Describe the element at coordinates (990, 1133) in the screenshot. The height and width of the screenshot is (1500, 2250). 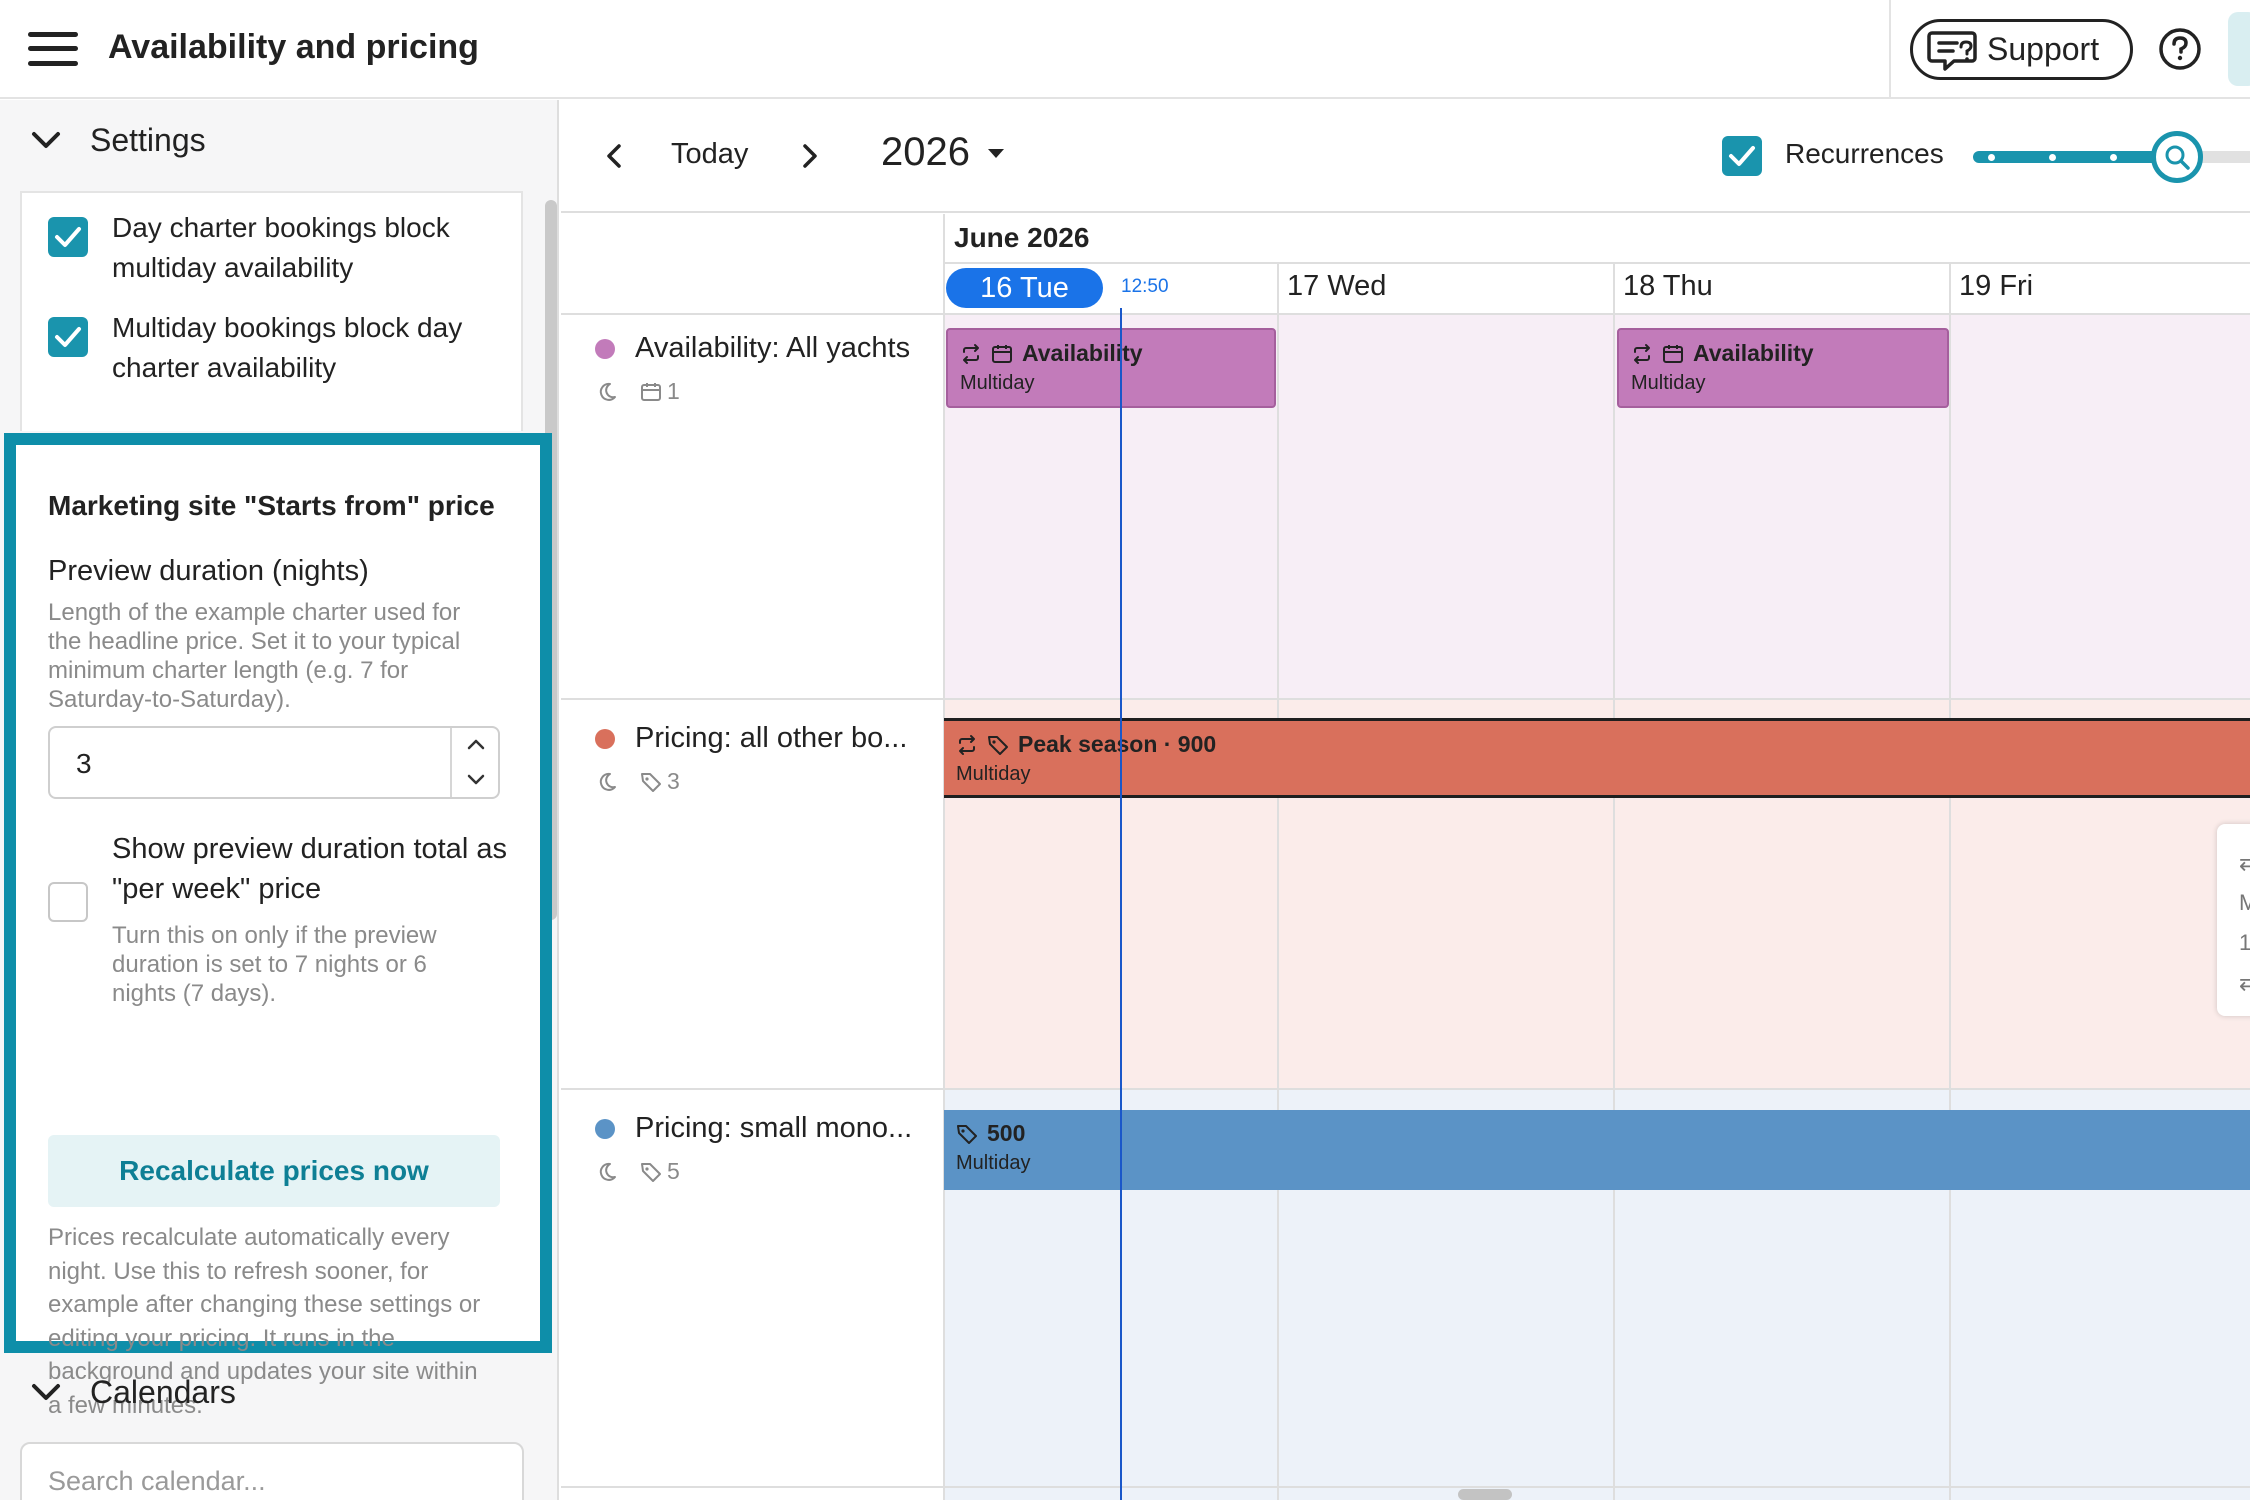
I see `event-title: 500` at that location.